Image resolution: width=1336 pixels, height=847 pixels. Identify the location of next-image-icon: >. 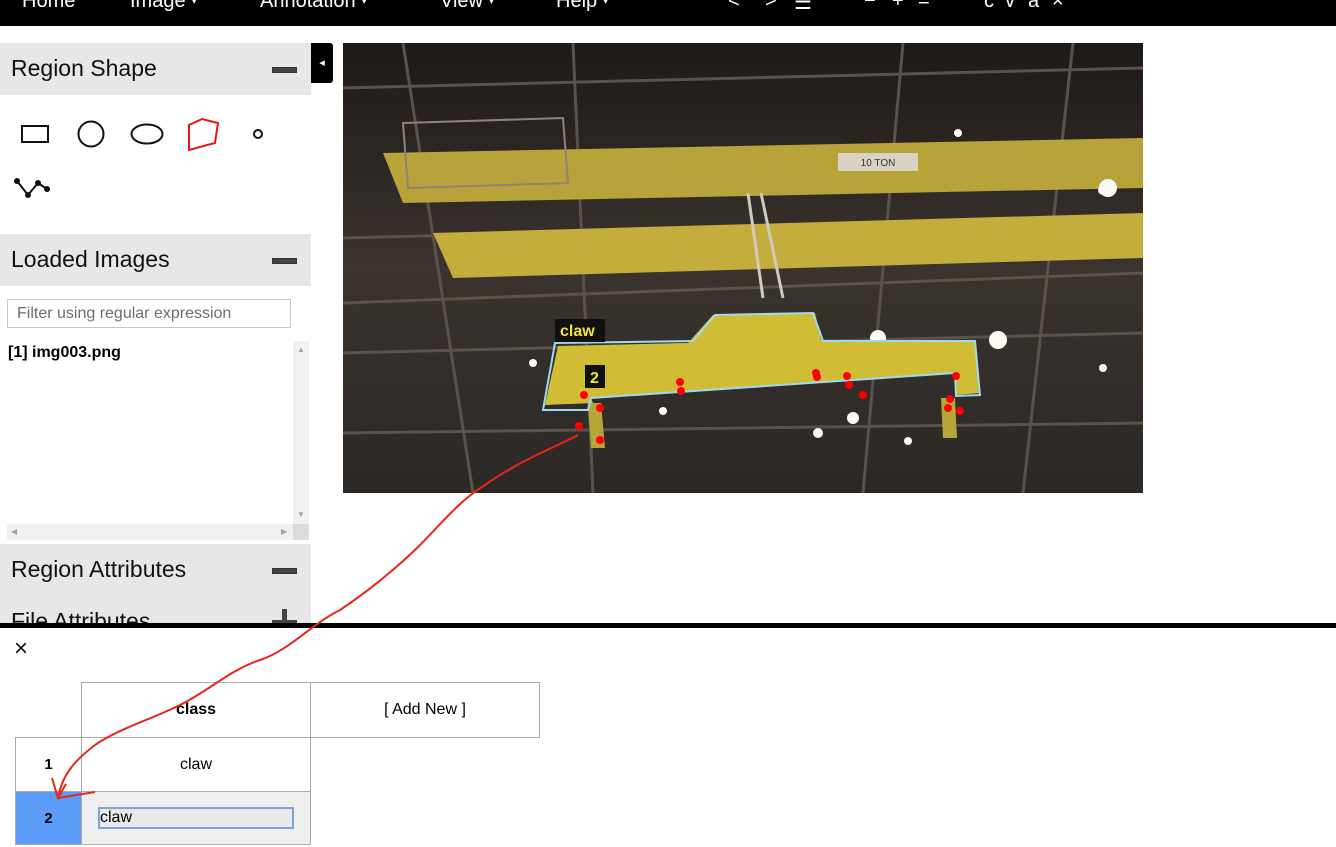
(771, 6).